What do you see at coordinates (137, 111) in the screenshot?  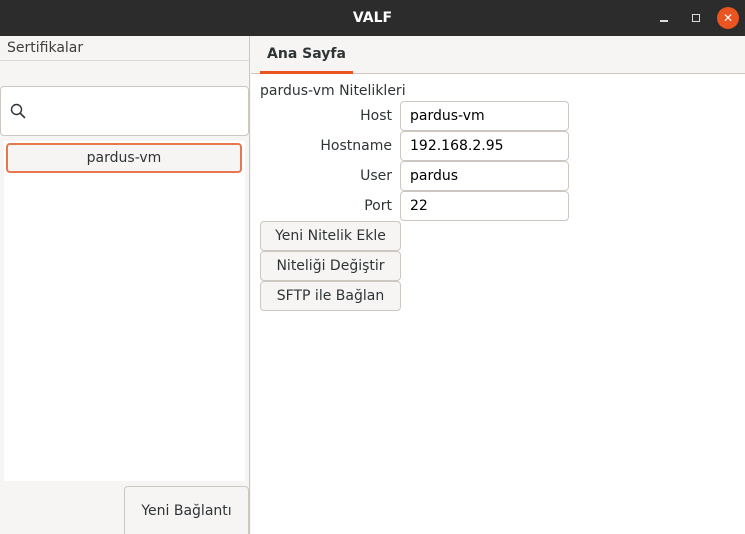 I see `search-input` at bounding box center [137, 111].